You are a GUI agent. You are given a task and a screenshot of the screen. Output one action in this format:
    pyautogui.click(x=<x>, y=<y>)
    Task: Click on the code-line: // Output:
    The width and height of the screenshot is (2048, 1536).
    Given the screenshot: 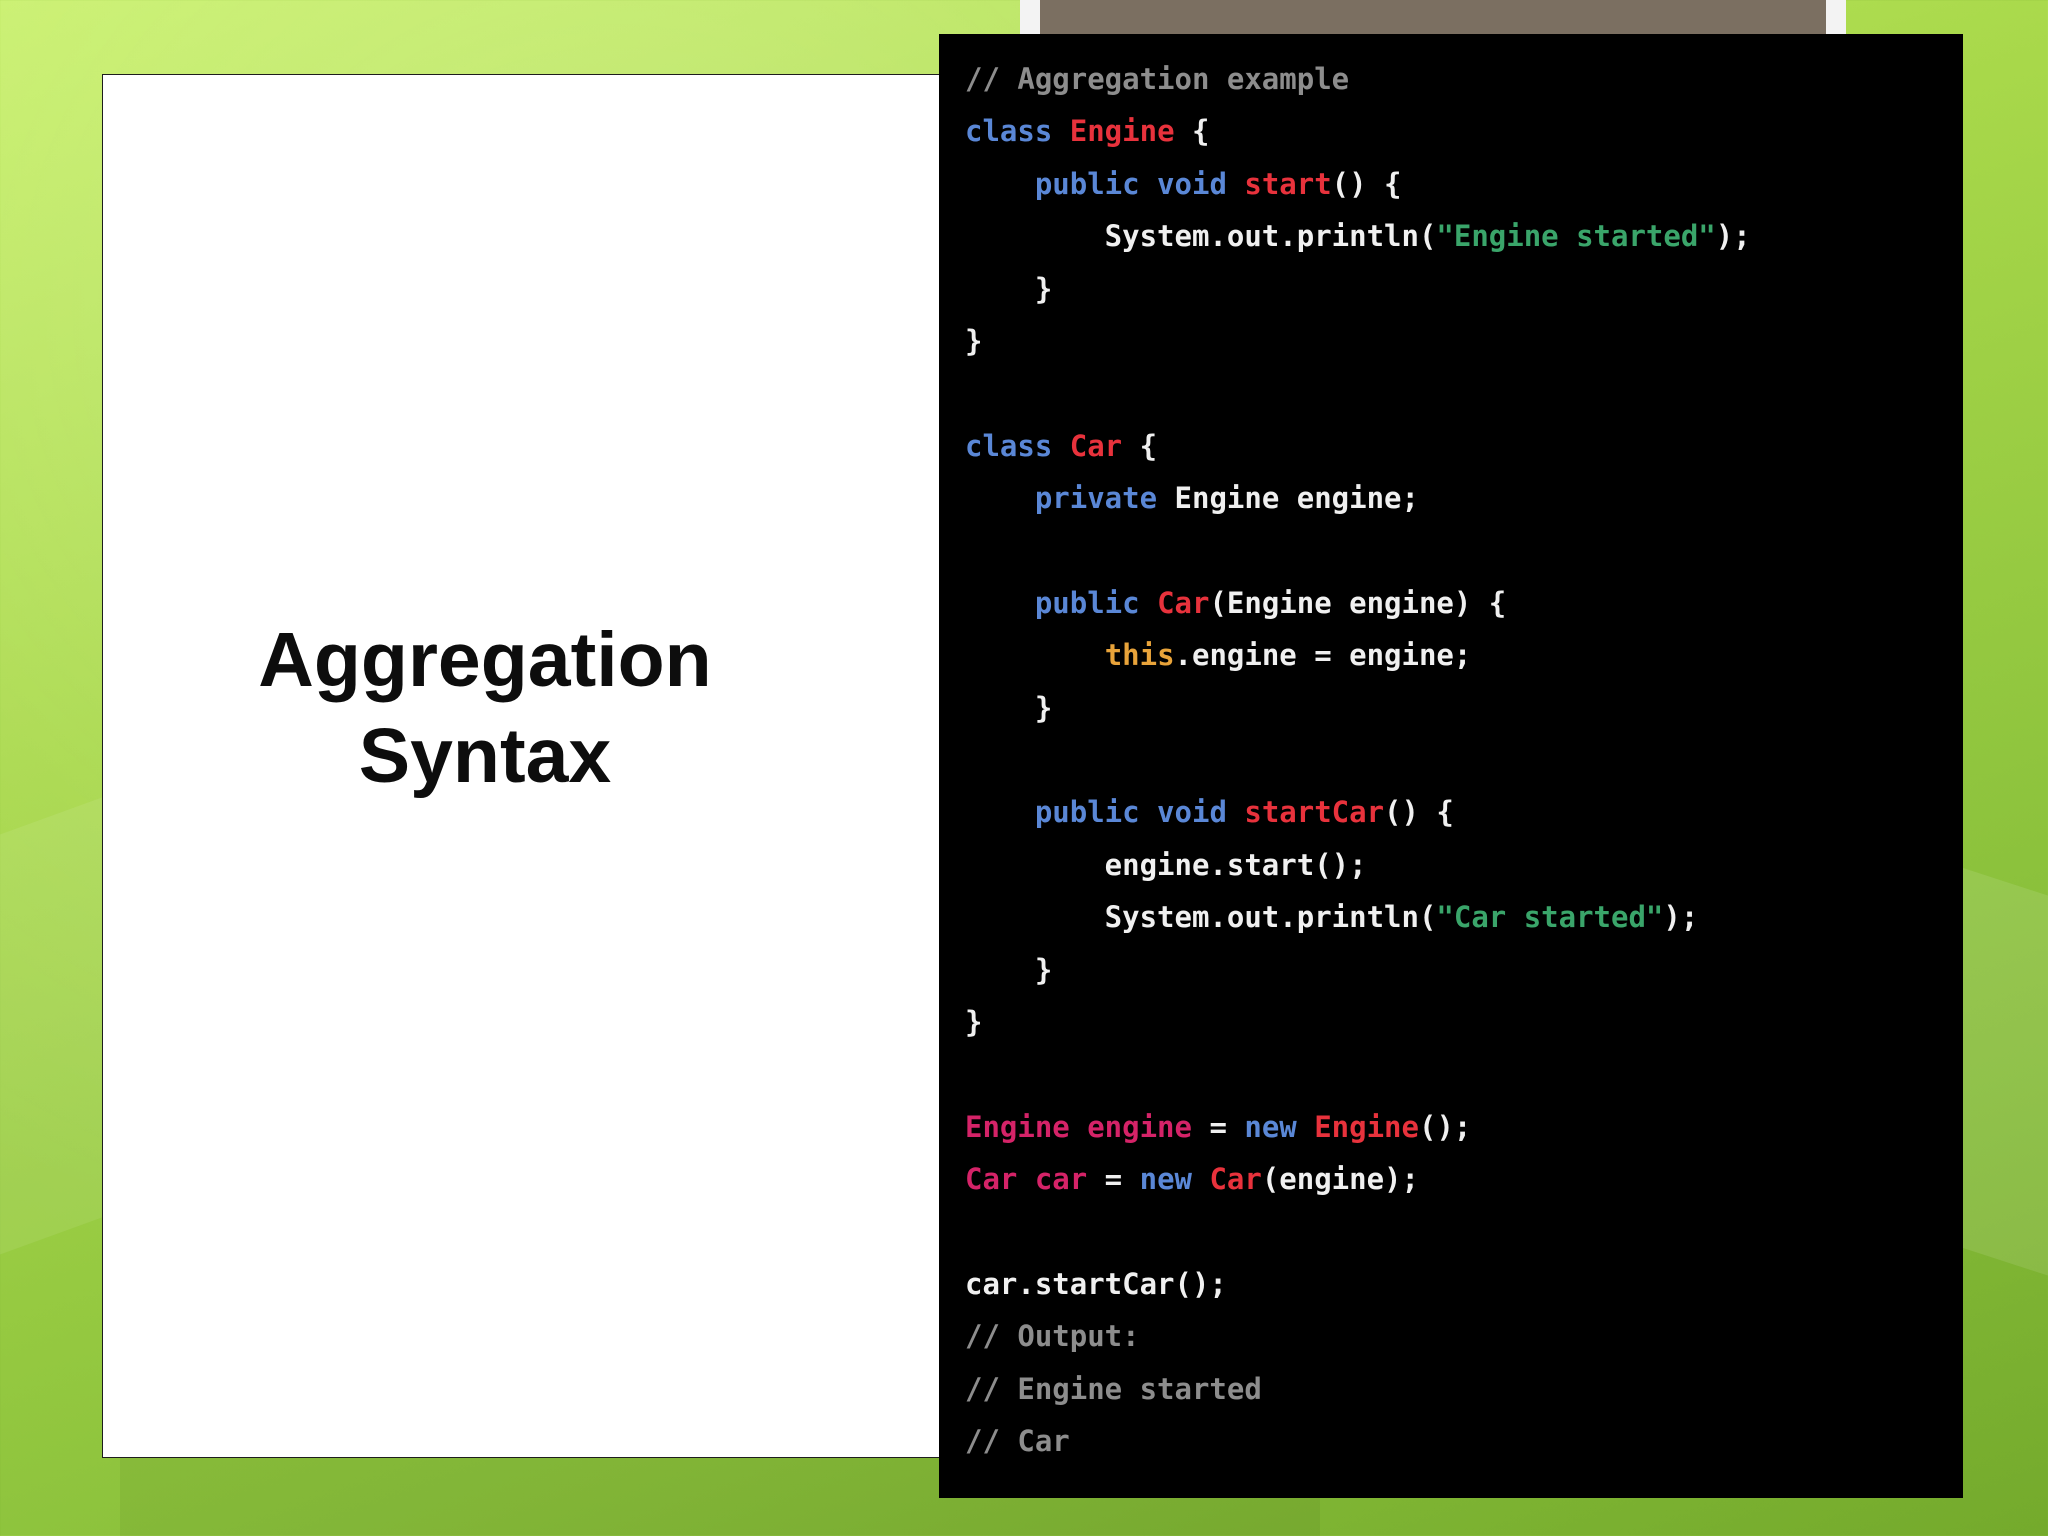 What is the action you would take?
    pyautogui.click(x=1464, y=1336)
    